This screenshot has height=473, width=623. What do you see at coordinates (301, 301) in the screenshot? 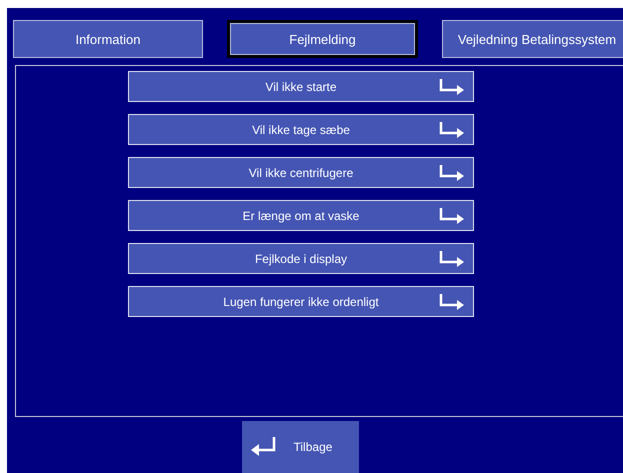
I see `menu-item: Lugen fungerer ikke ordenligt` at bounding box center [301, 301].